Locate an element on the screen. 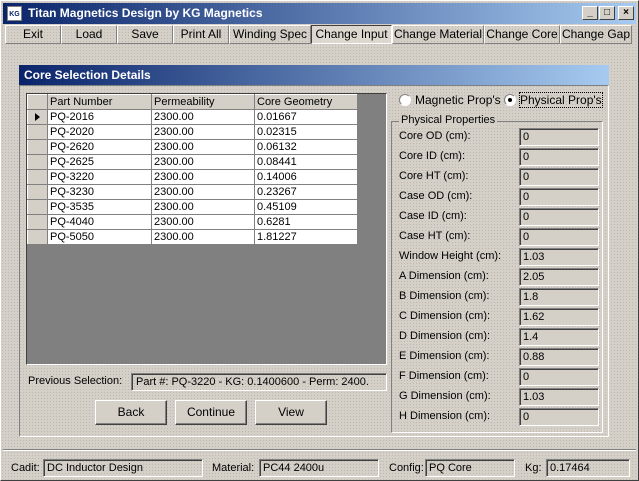  table-row: PQ-3230 2300.00 0.23267 is located at coordinates (192, 192).